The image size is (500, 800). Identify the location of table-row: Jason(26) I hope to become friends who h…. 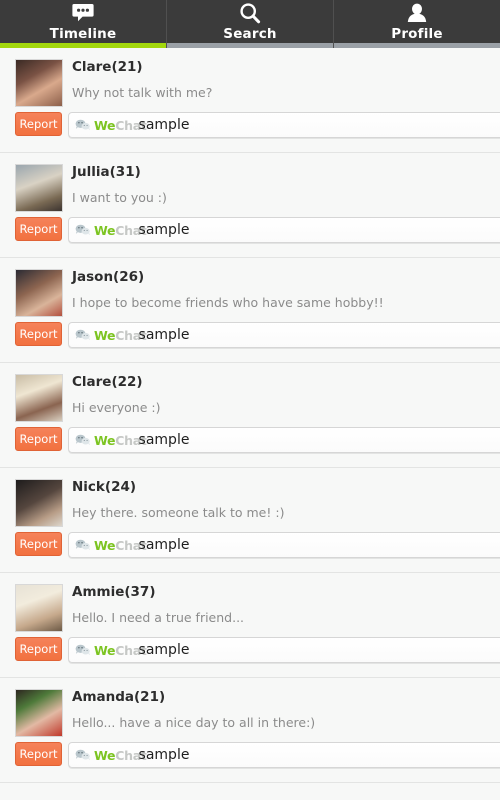
(250, 310).